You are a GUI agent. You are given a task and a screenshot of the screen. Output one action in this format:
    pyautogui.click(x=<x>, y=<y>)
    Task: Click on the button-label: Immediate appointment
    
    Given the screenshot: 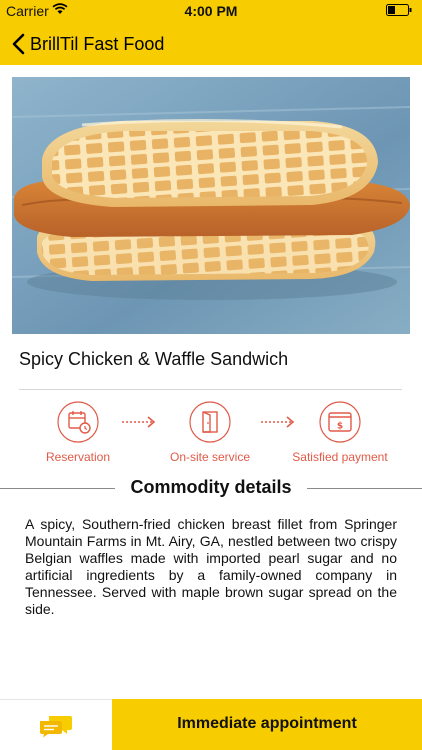 What is the action you would take?
    pyautogui.click(x=267, y=723)
    